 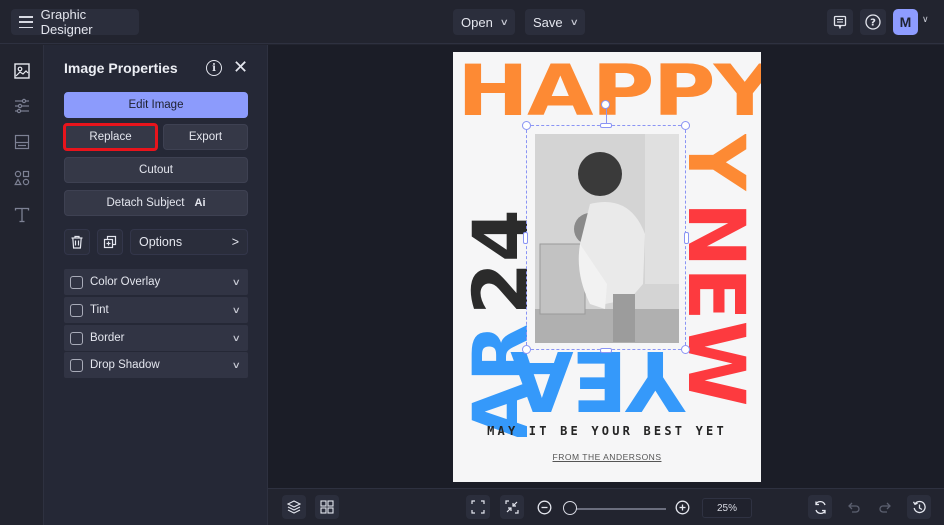 I want to click on panel-title: Image Properties, so click(x=121, y=68).